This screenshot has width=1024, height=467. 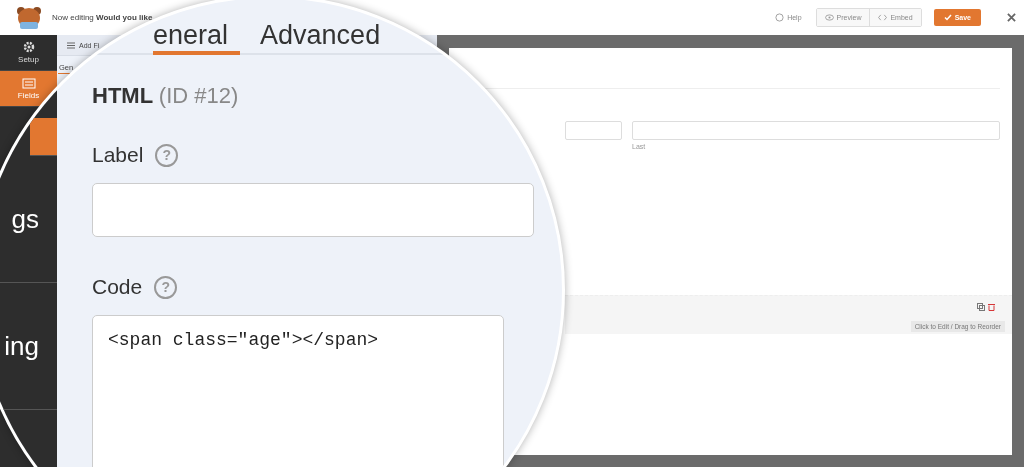 I want to click on tab: Advanced, so click(x=320, y=38).